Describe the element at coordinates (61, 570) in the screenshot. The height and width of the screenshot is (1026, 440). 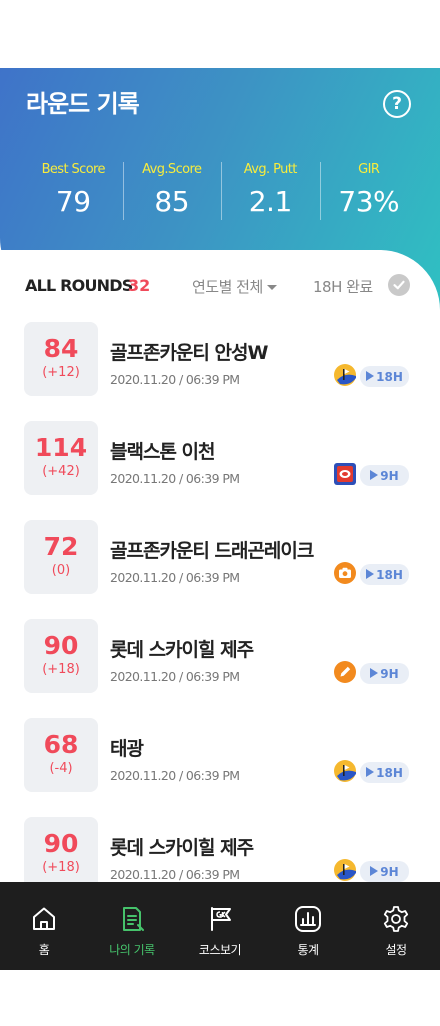
I see `round-score-diff: (0)` at that location.